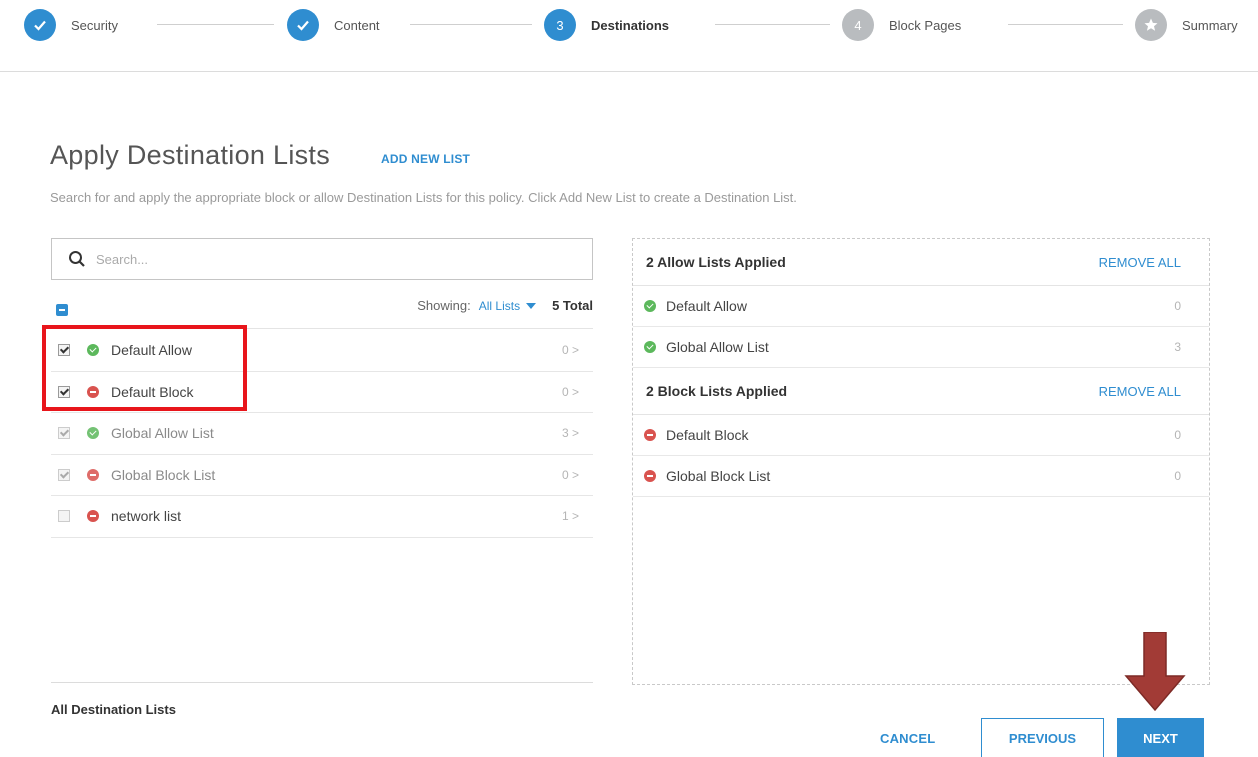  I want to click on showing-label: Showing:, so click(444, 305).